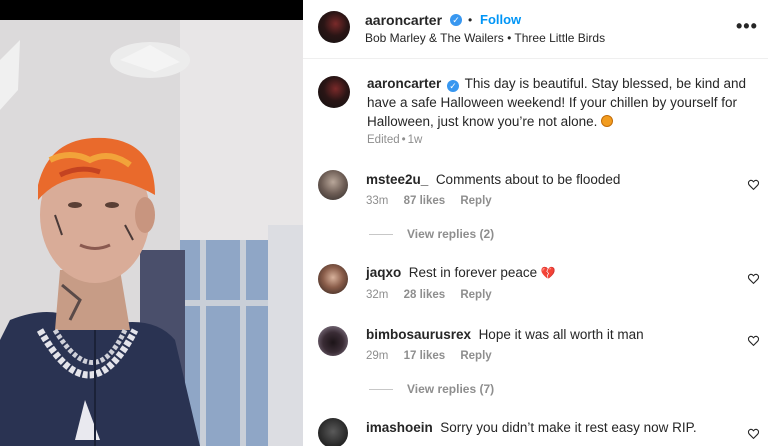  What do you see at coordinates (415, 140) in the screenshot?
I see `caption-age: 1w` at bounding box center [415, 140].